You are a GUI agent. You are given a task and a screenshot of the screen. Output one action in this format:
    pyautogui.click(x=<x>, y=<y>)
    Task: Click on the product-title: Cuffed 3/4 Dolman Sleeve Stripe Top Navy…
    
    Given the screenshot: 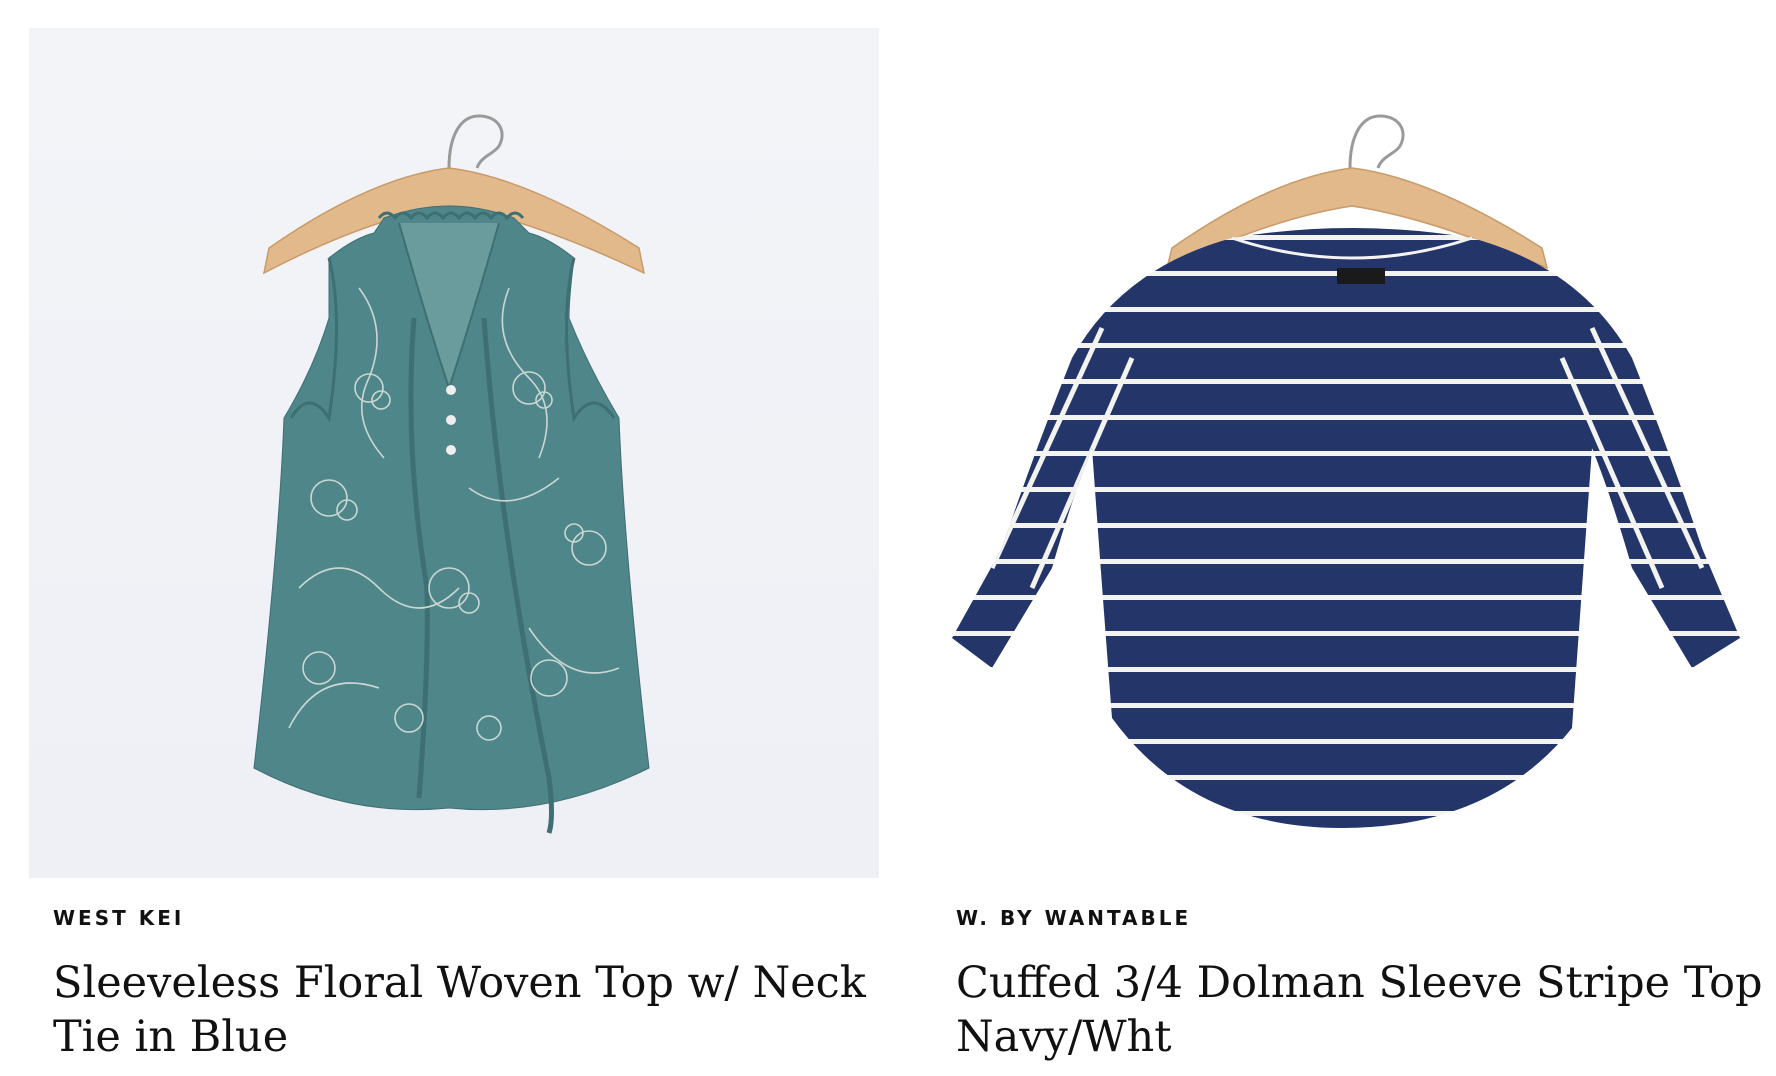 What is the action you would take?
    pyautogui.click(x=1366, y=1010)
    